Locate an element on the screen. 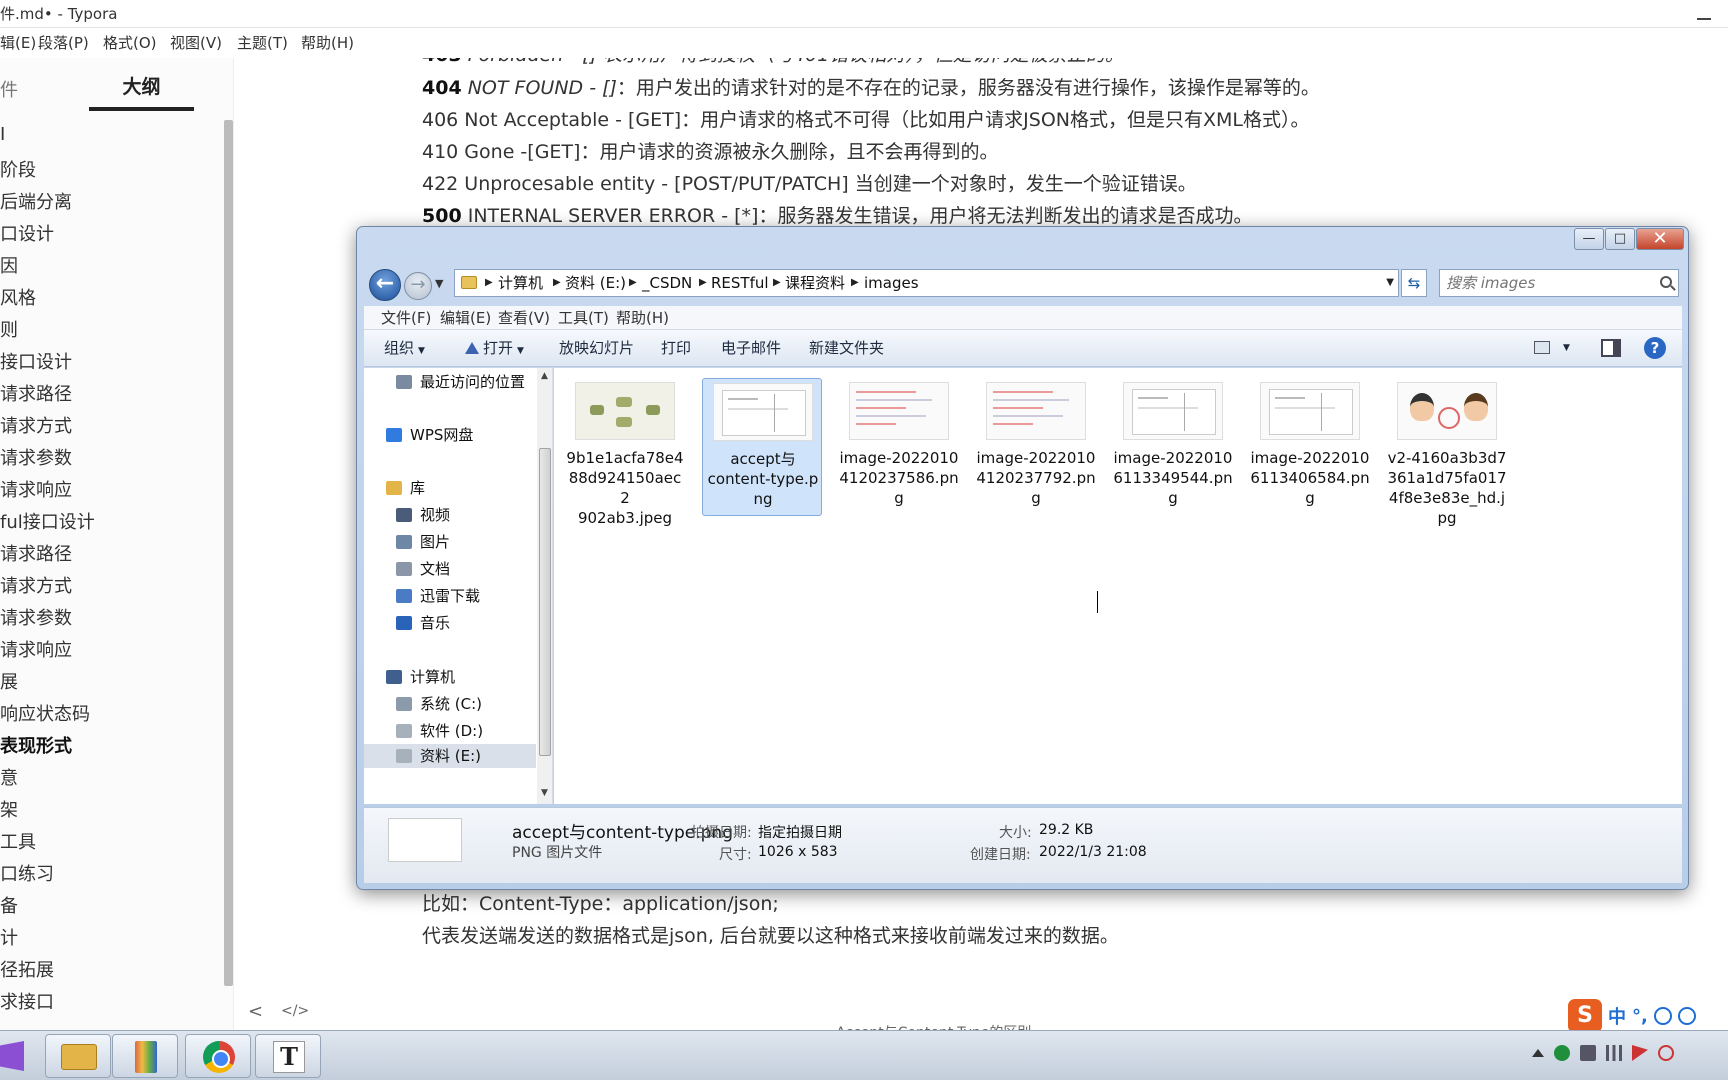  organize-button: 组织 ▼ is located at coordinates (404, 349).